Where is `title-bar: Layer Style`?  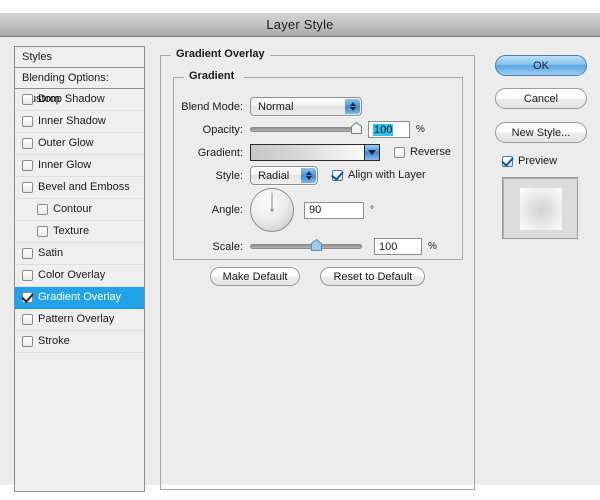 title-bar: Layer Style is located at coordinates (300, 25).